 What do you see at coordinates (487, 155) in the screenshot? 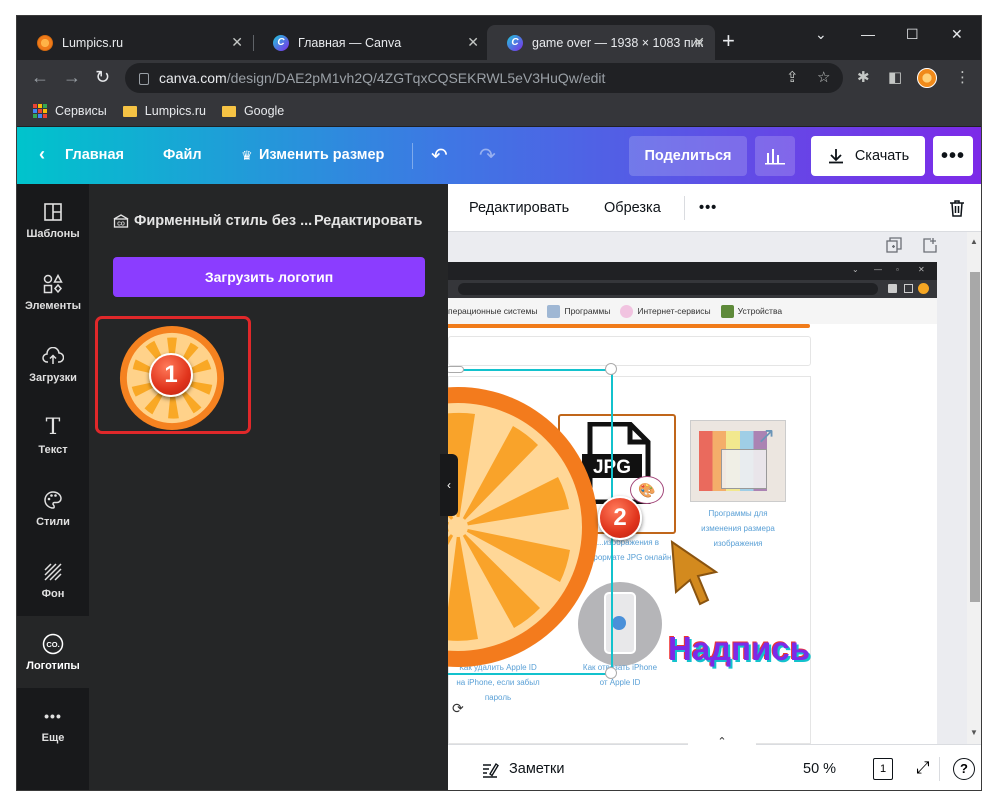
I see `redo-icon: ↷` at bounding box center [487, 155].